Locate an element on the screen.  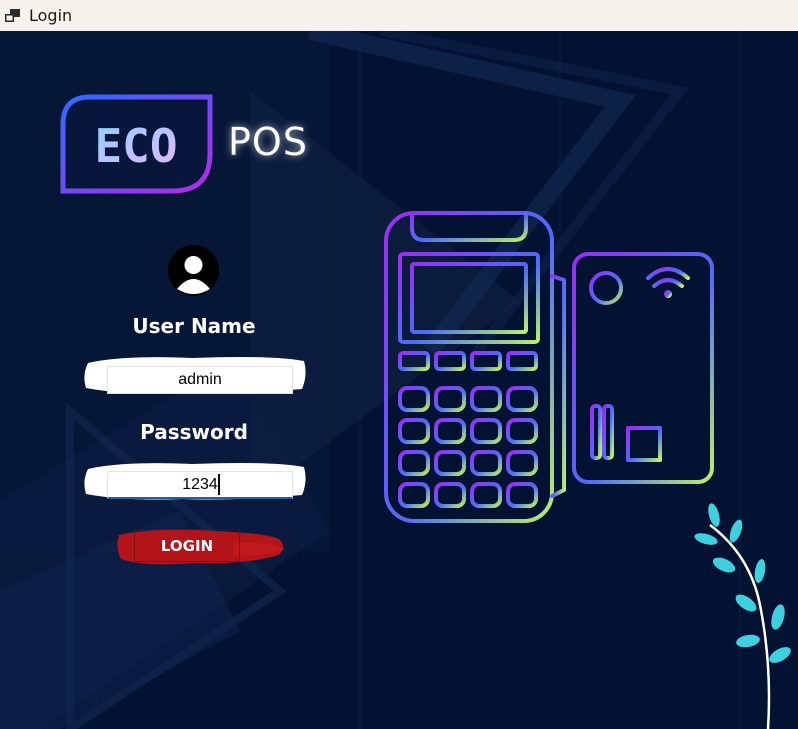
title-bar: Login is located at coordinates (399, 15).